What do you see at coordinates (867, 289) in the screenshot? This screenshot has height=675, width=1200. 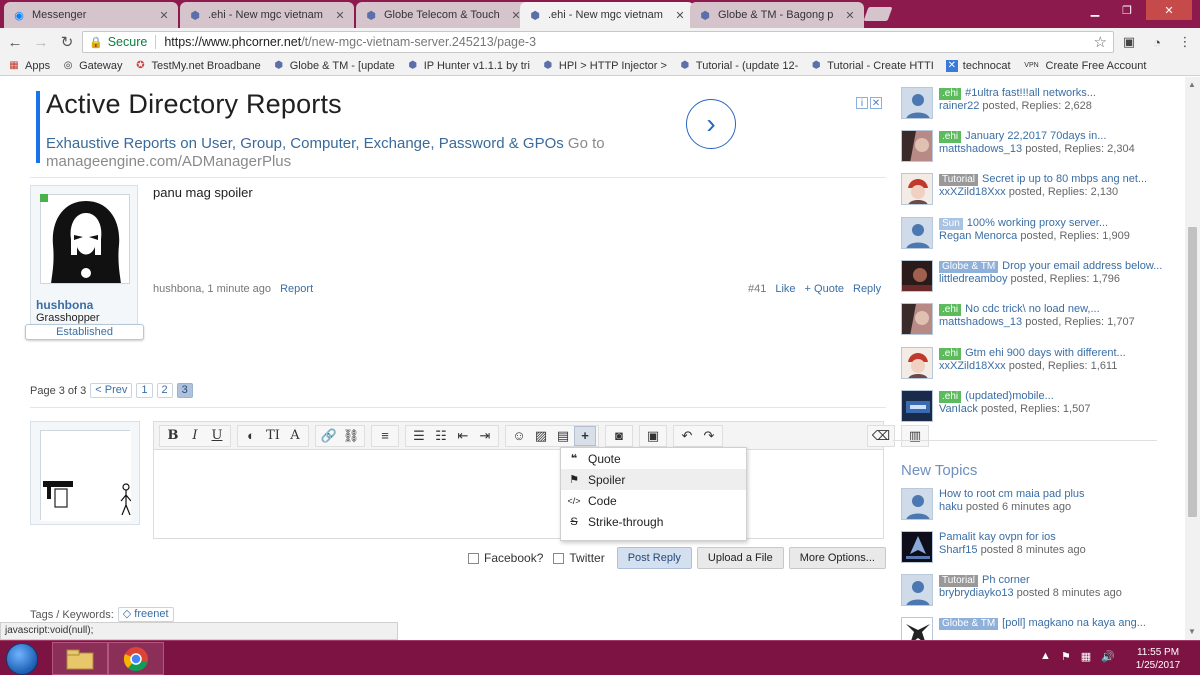 I see `reply-link: Reply` at bounding box center [867, 289].